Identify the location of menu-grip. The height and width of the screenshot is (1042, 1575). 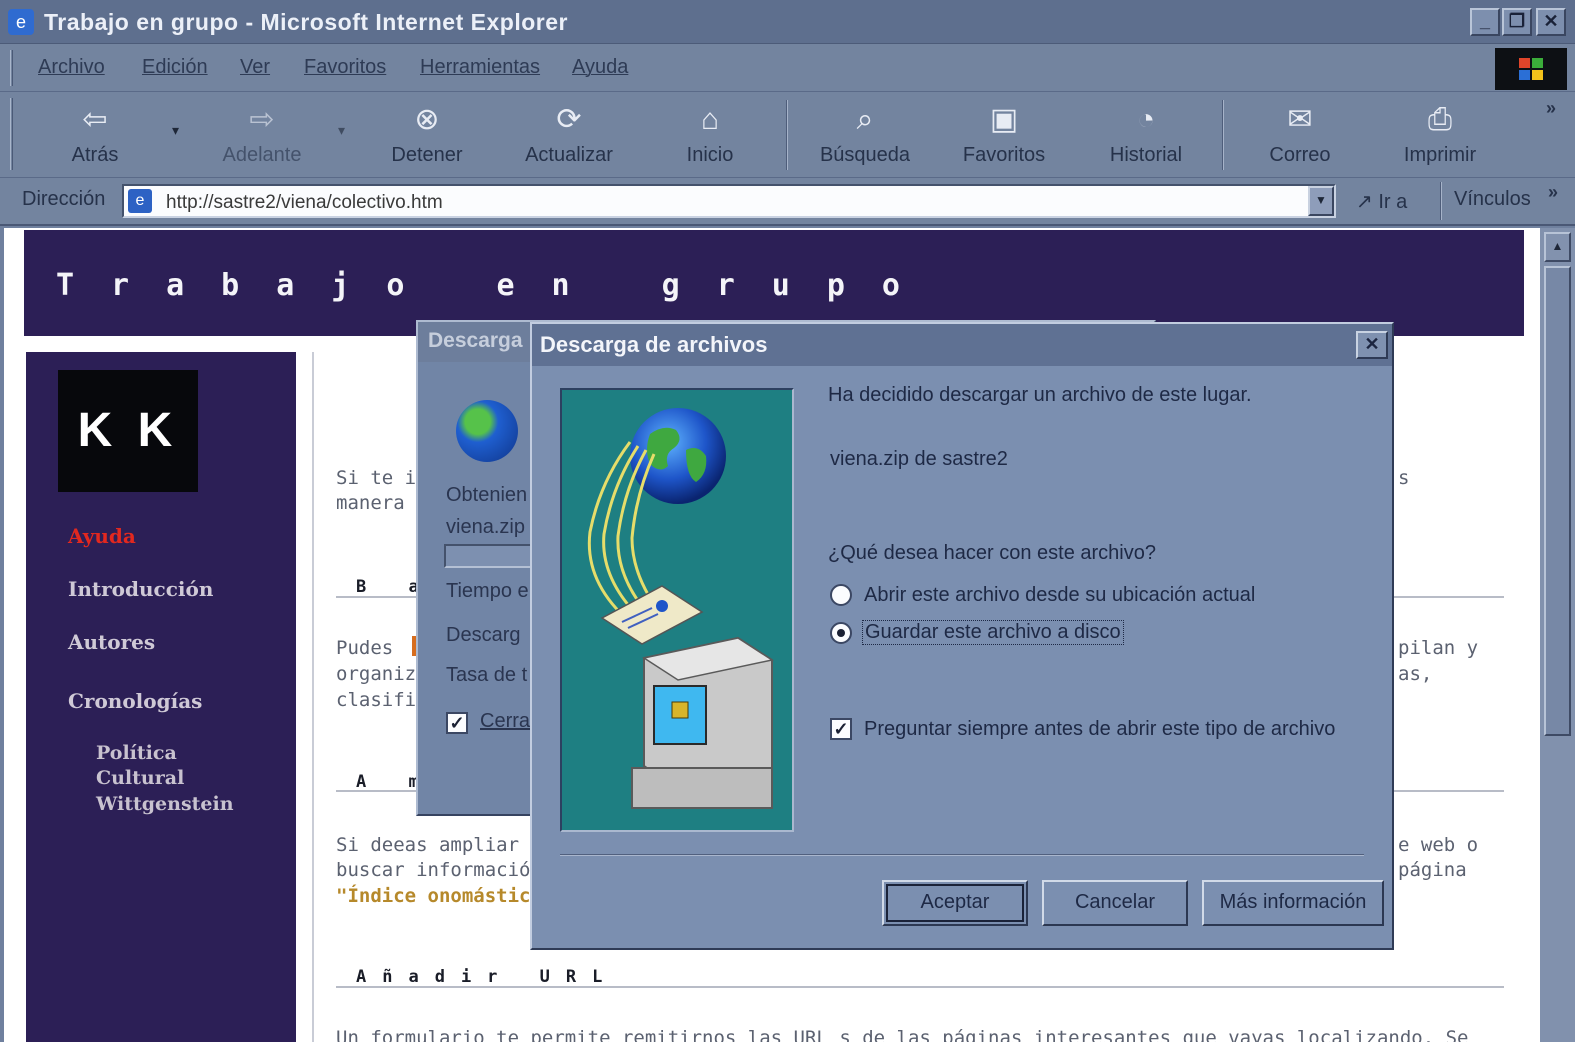
(11, 68).